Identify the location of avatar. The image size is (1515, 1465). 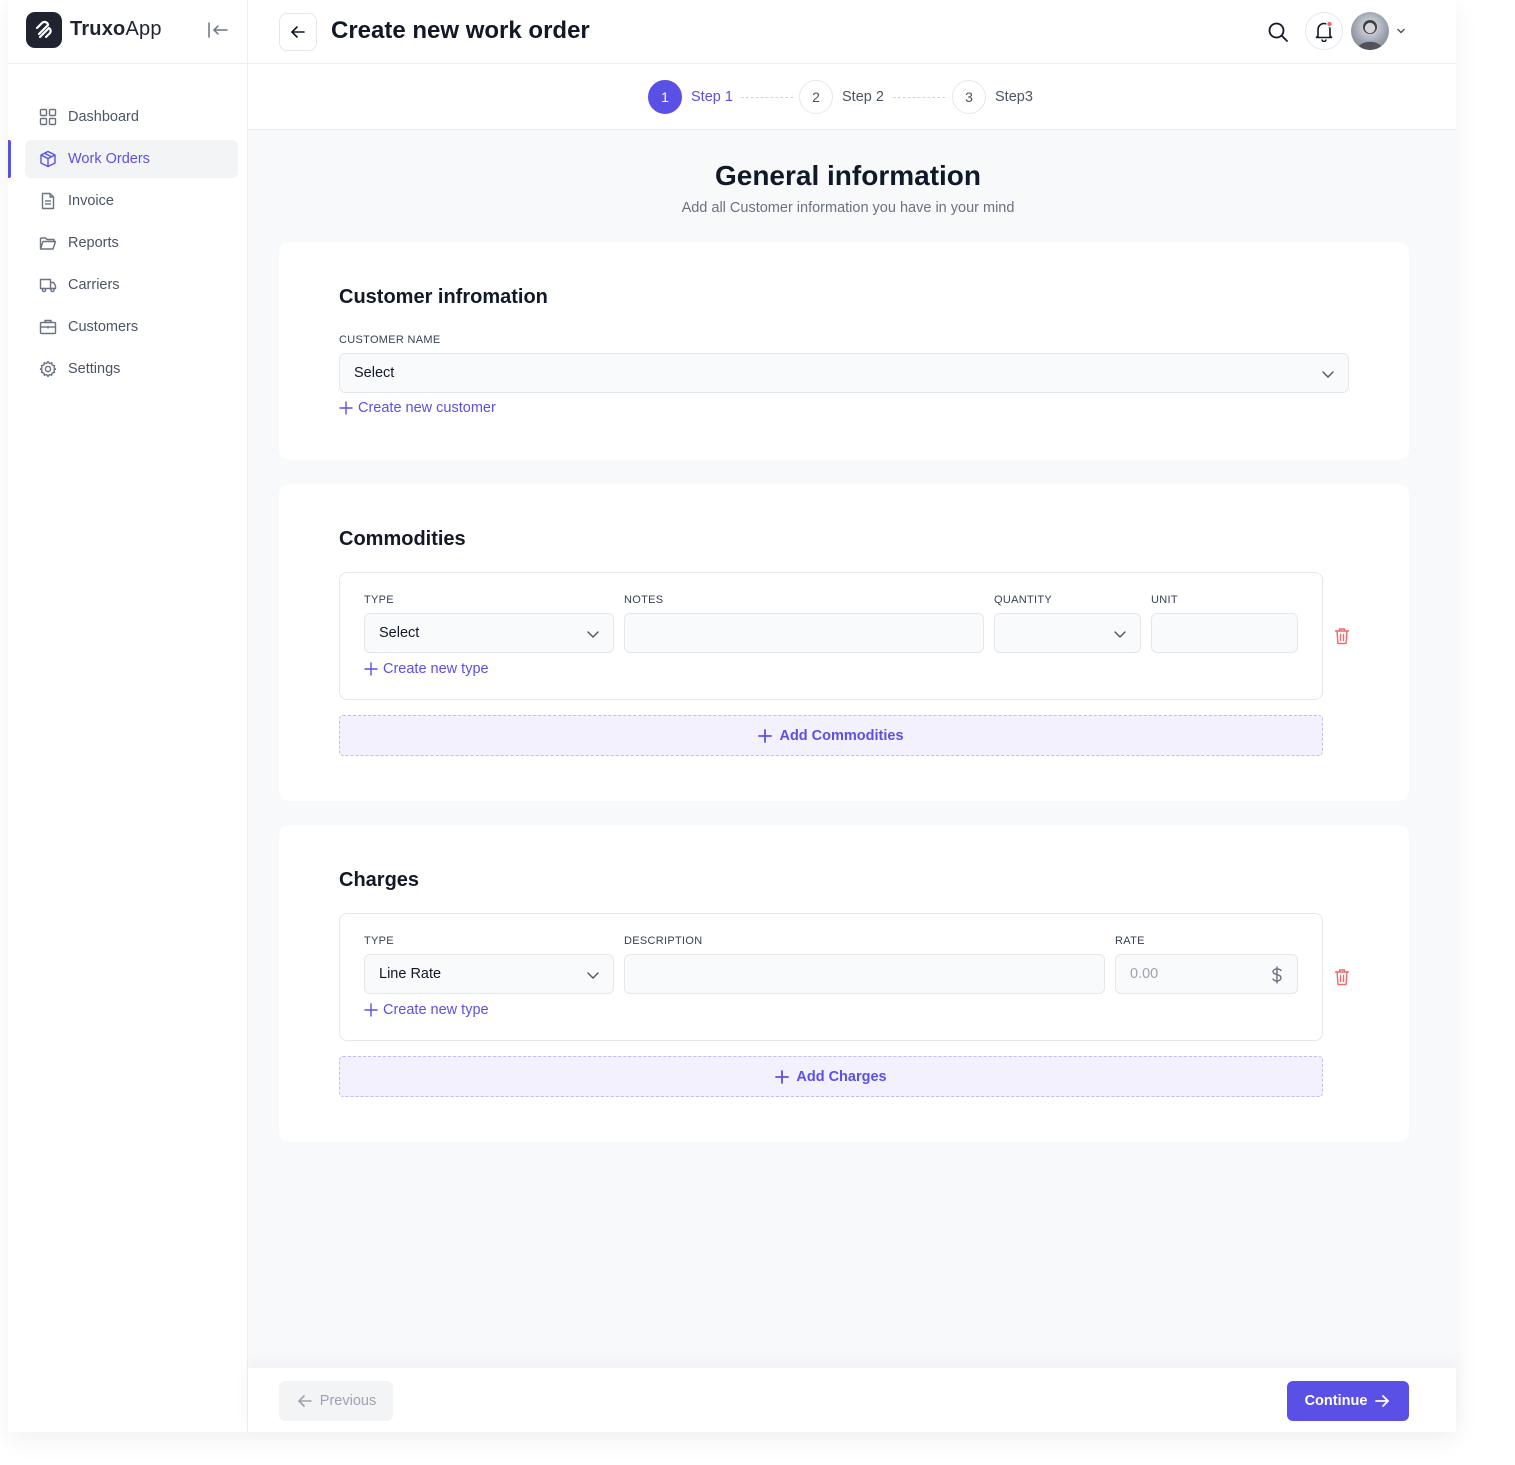
(1370, 31).